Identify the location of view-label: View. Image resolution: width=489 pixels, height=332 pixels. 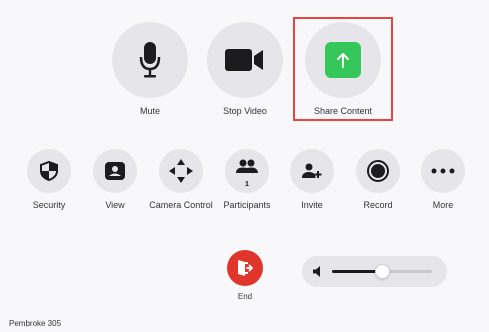
(115, 205).